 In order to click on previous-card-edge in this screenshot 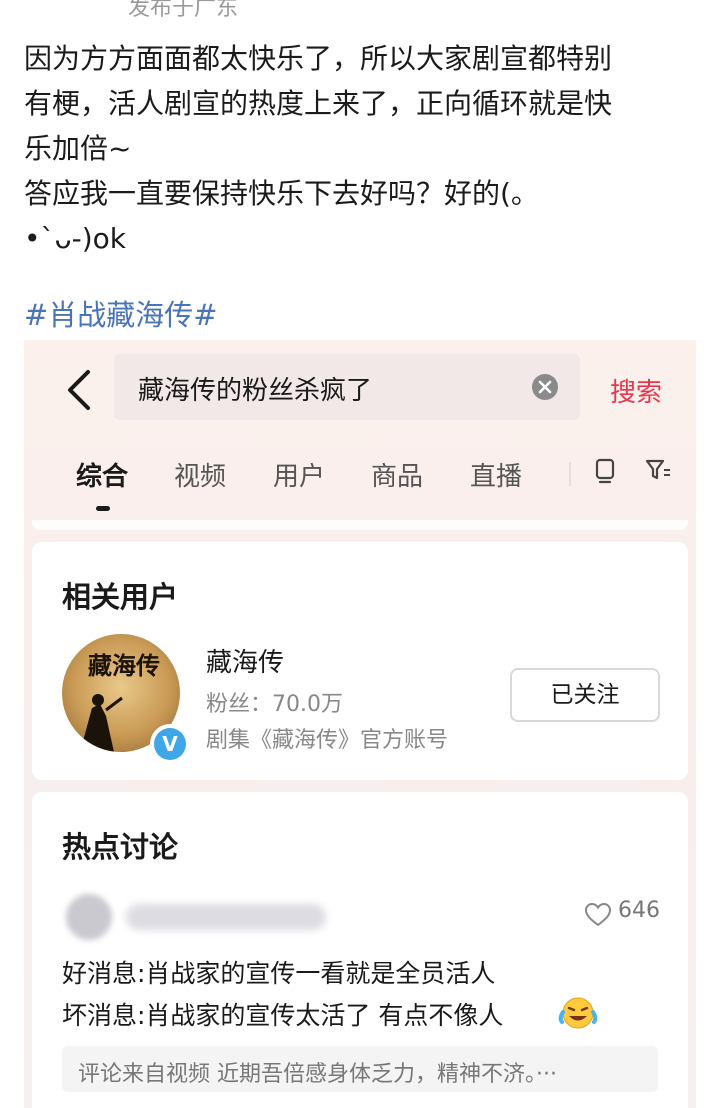, I will do `click(360, 525)`.